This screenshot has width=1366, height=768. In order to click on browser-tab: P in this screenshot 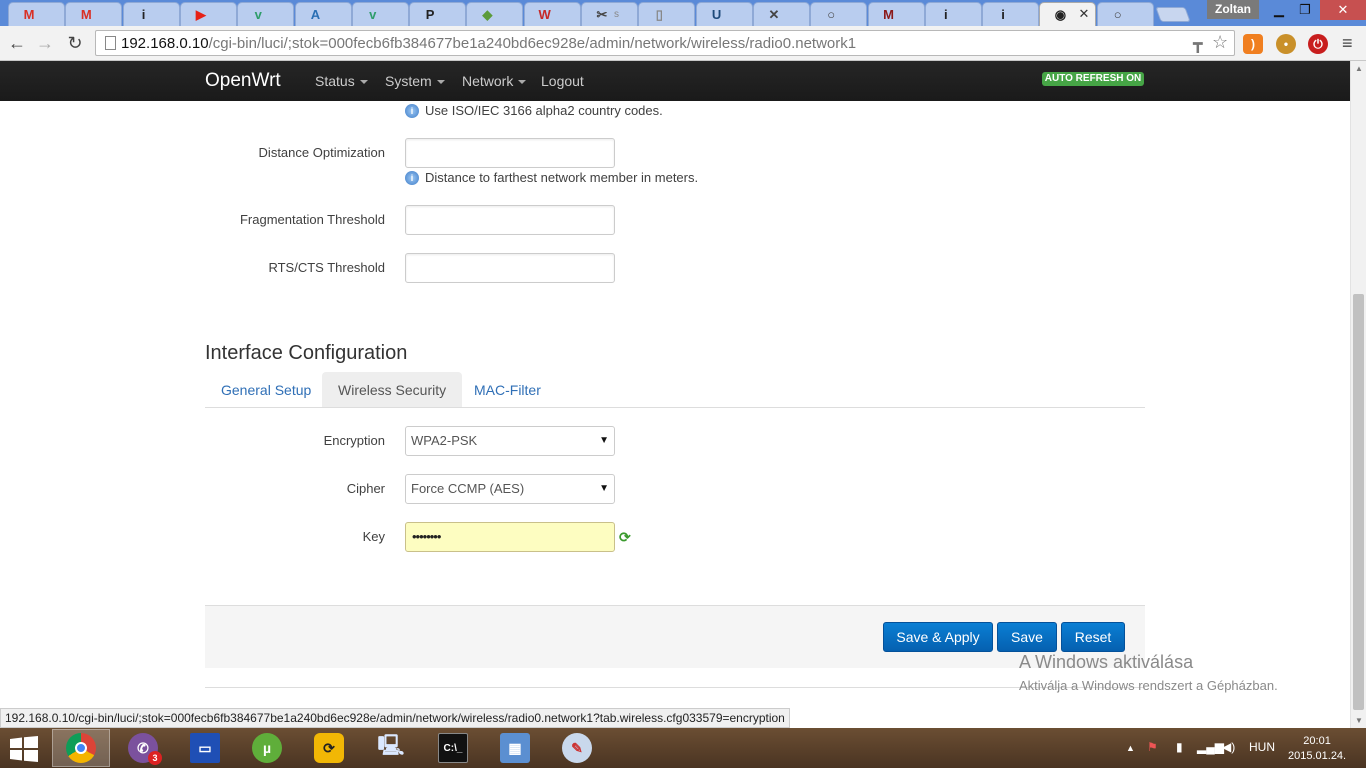, I will do `click(438, 14)`.